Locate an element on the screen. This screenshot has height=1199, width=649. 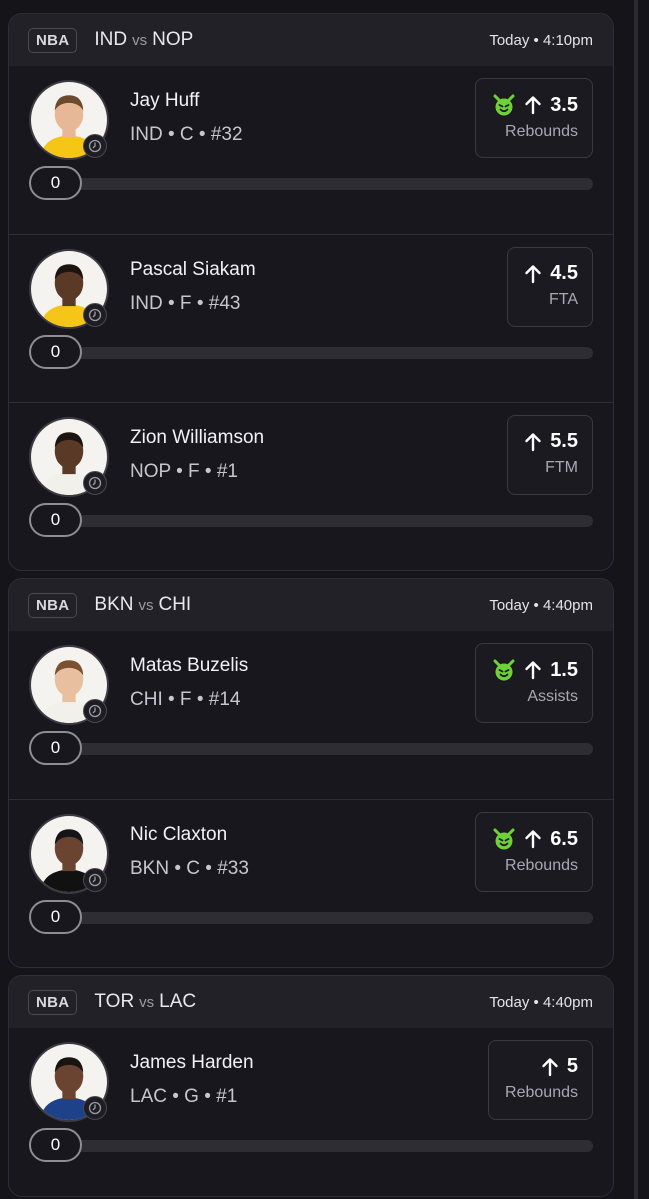
line-value: 6.5 is located at coordinates (564, 838).